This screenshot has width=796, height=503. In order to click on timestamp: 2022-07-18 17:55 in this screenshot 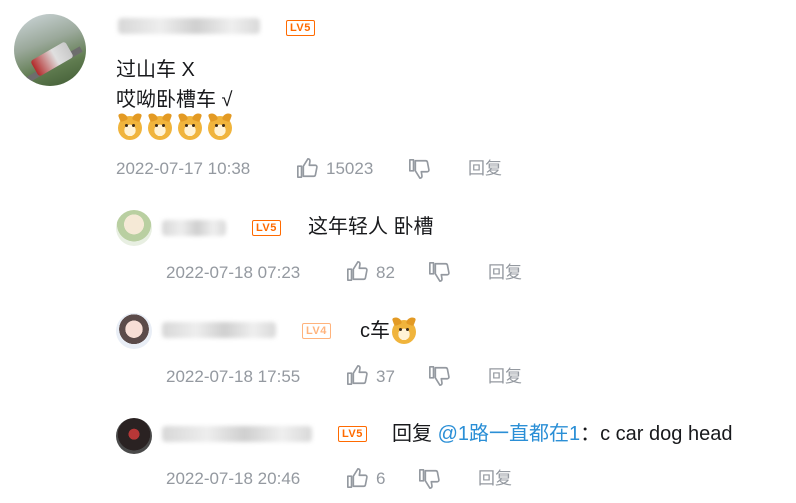, I will do `click(233, 376)`.